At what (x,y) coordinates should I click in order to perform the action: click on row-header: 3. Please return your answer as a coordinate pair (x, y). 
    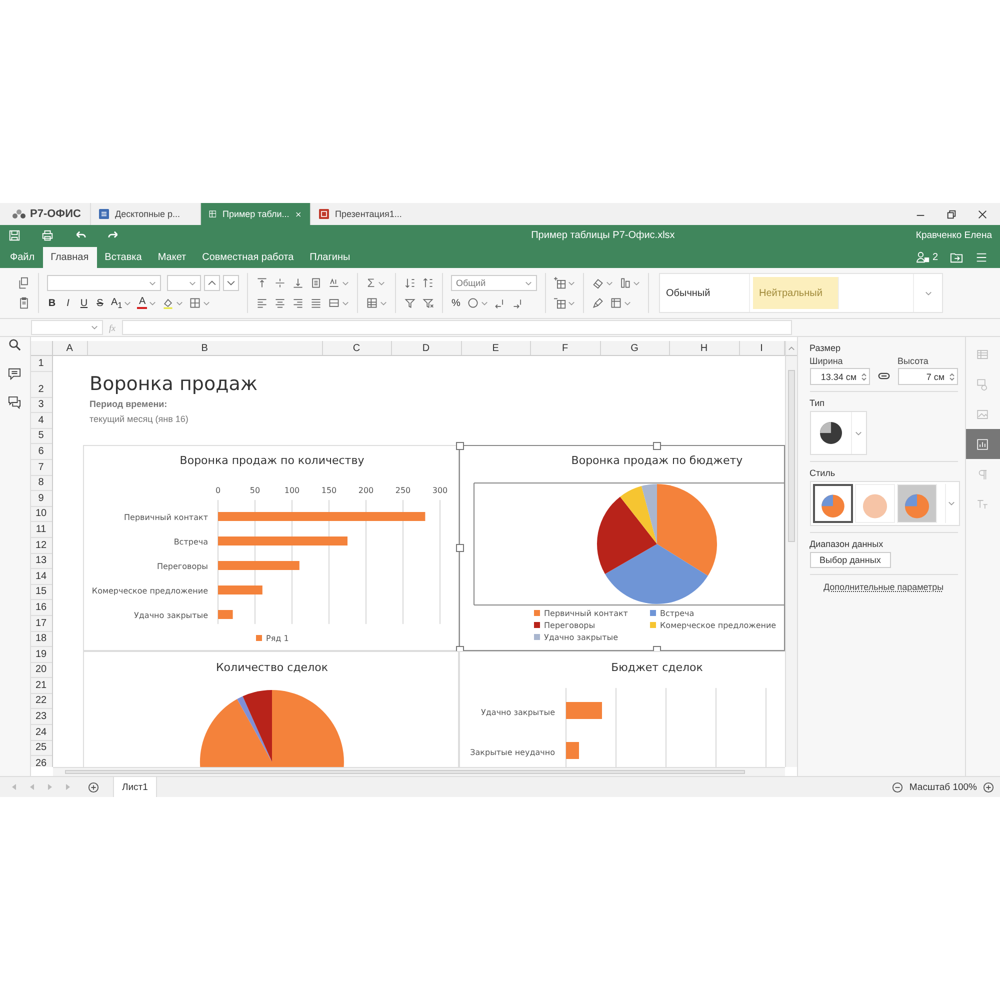
    Looking at the image, I should click on (41, 406).